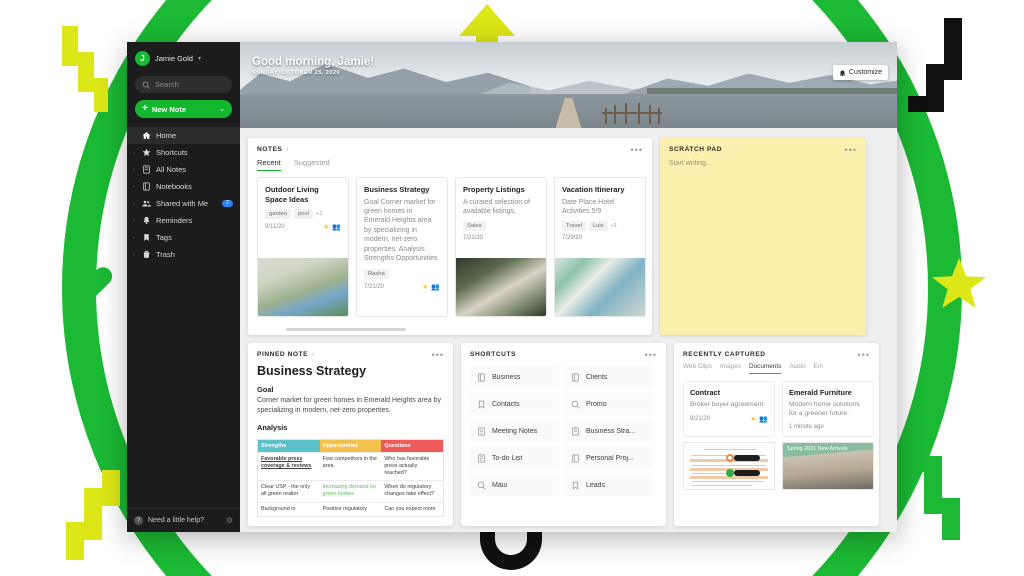 This screenshot has width=1024, height=576. Describe the element at coordinates (730, 368) in the screenshot. I see `tab-images: Images` at that location.